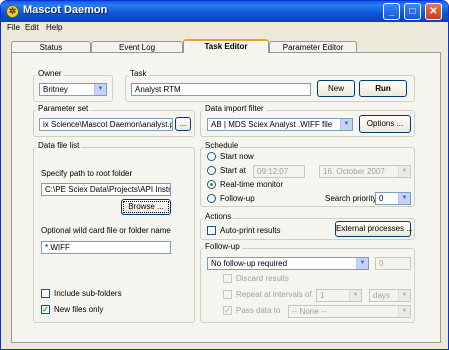  Describe the element at coordinates (54, 27) in the screenshot. I see `menu-help: Help` at that location.